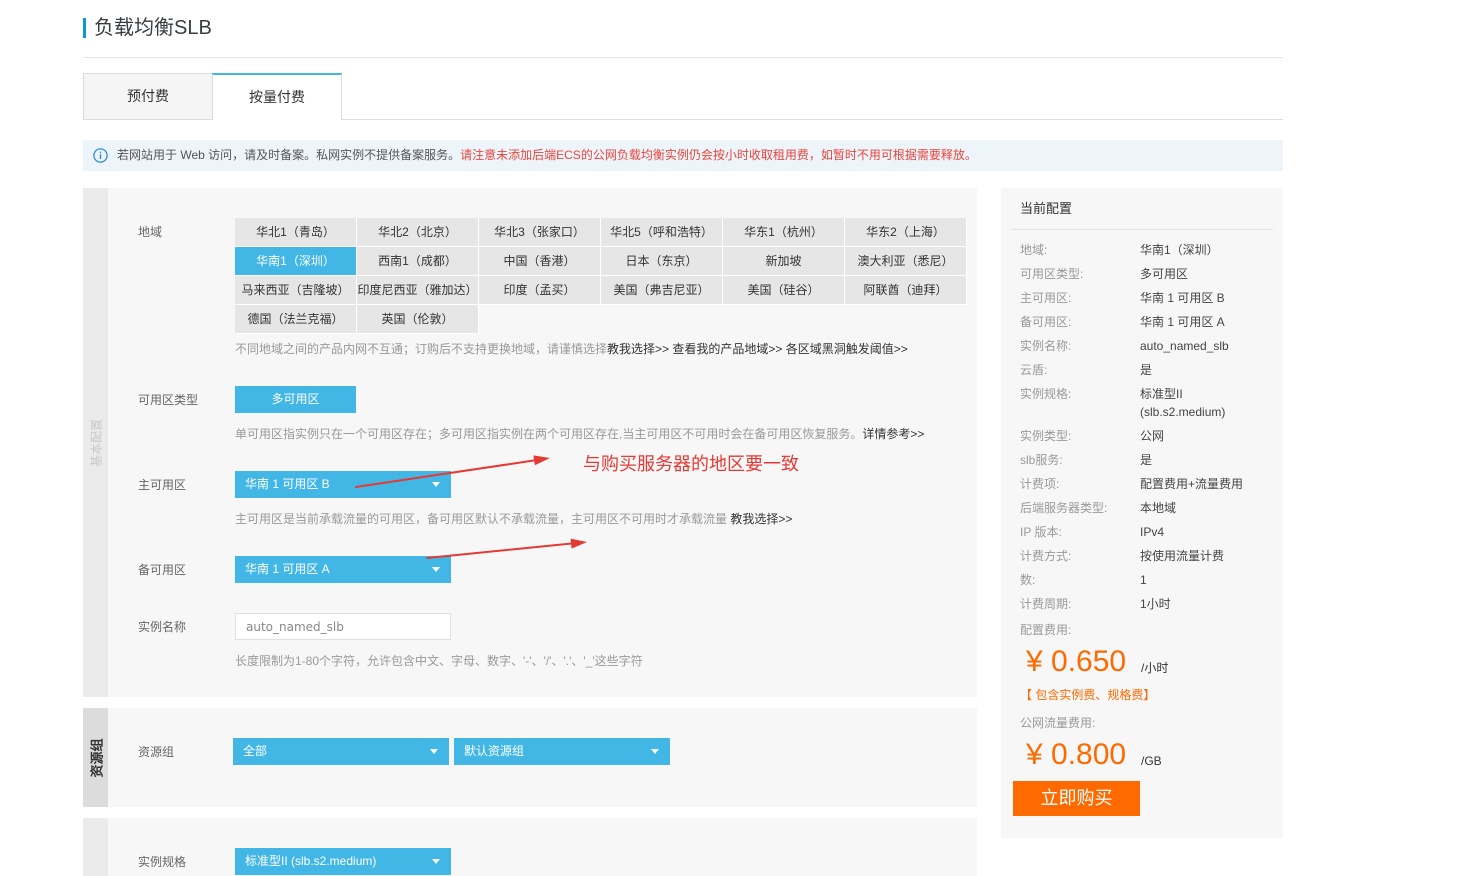 Image resolution: width=1464 pixels, height=876 pixels. Describe the element at coordinates (662, 261) in the screenshot. I see `region-option-japan-tokyo: 日本（东京）` at that location.